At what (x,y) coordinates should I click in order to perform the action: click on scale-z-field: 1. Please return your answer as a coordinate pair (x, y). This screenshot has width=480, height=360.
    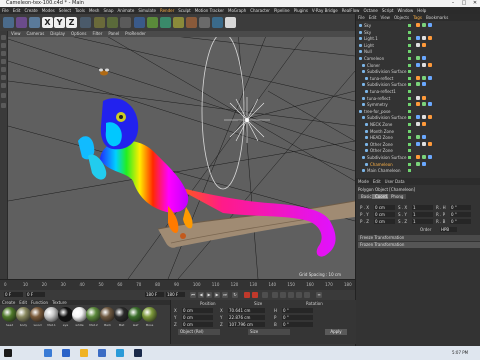
    Looking at the image, I should click on (422, 221).